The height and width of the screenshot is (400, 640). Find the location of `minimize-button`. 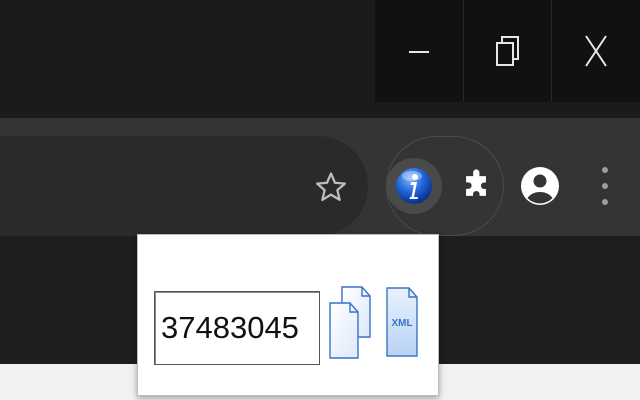

minimize-button is located at coordinates (419, 51).